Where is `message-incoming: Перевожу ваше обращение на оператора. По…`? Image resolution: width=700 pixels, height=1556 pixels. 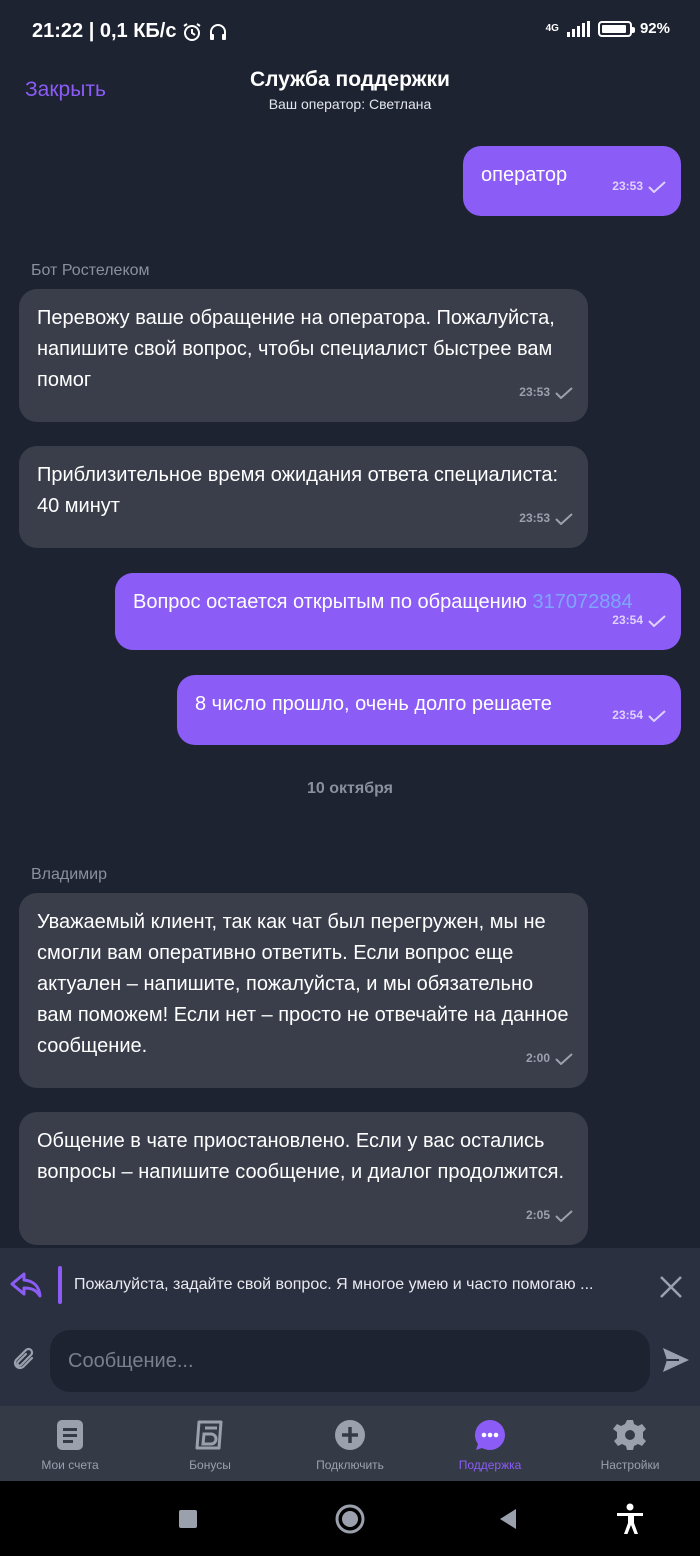 message-incoming: Перевожу ваше обращение на оператора. По… is located at coordinates (303, 355).